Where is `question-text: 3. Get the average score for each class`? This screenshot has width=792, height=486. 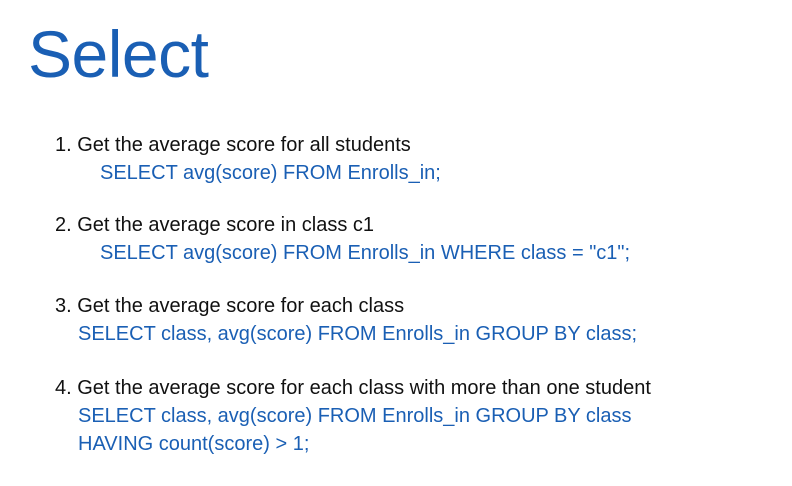
question-text: 3. Get the average score for each class is located at coordinates (230, 306).